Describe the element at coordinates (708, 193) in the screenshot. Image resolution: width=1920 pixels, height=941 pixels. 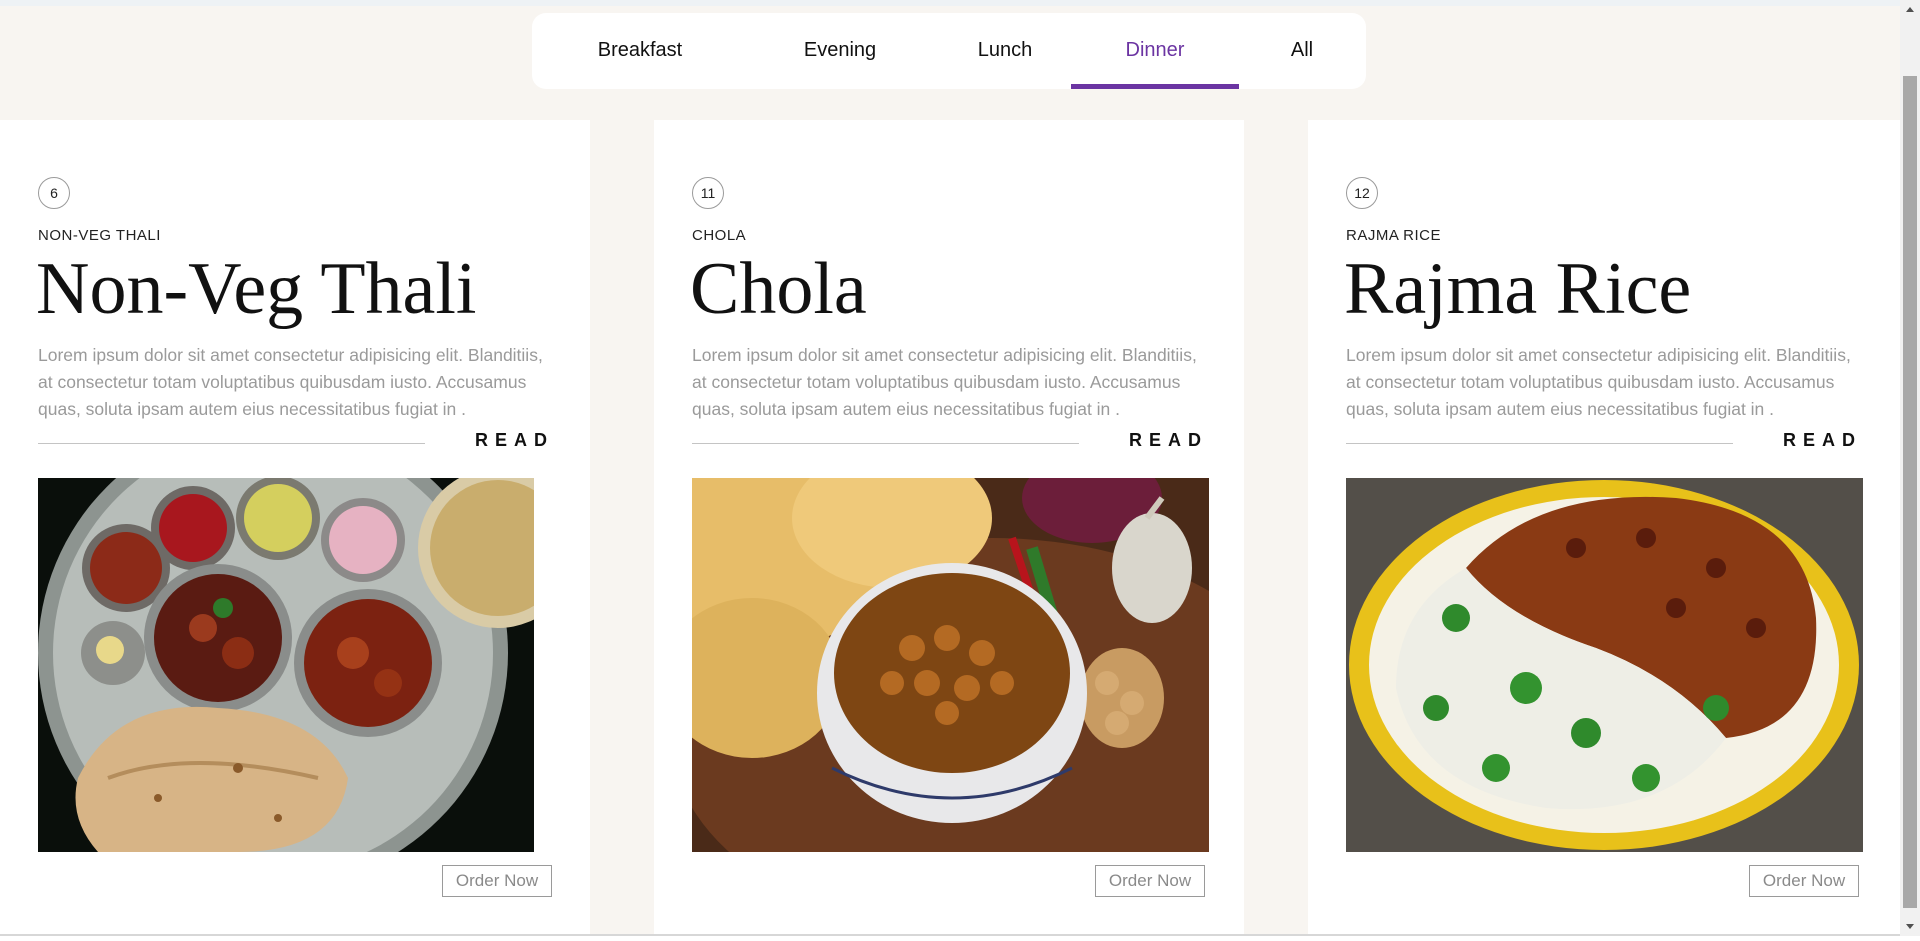
I see `dish-number-badge: 11` at that location.